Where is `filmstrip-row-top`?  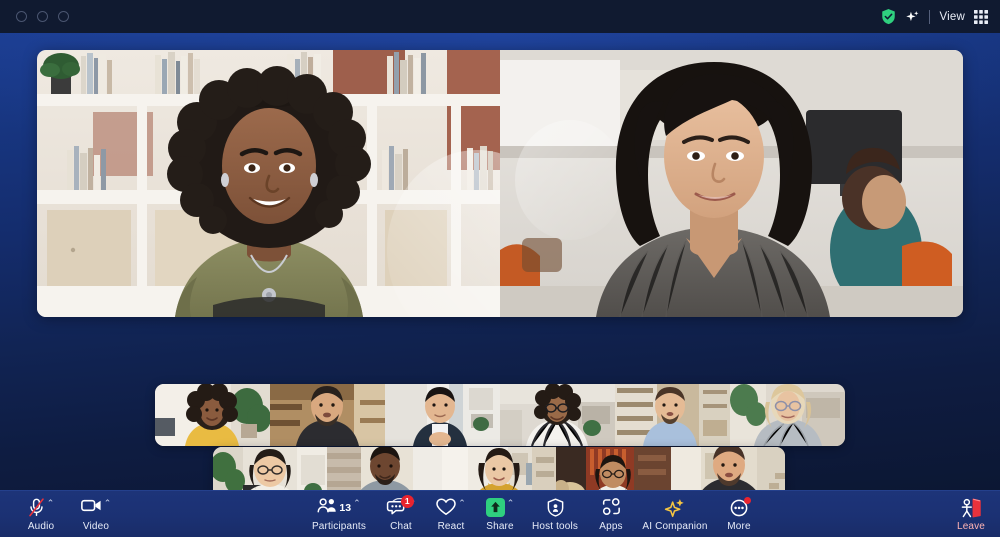
filmstrip-row-top is located at coordinates (500, 415).